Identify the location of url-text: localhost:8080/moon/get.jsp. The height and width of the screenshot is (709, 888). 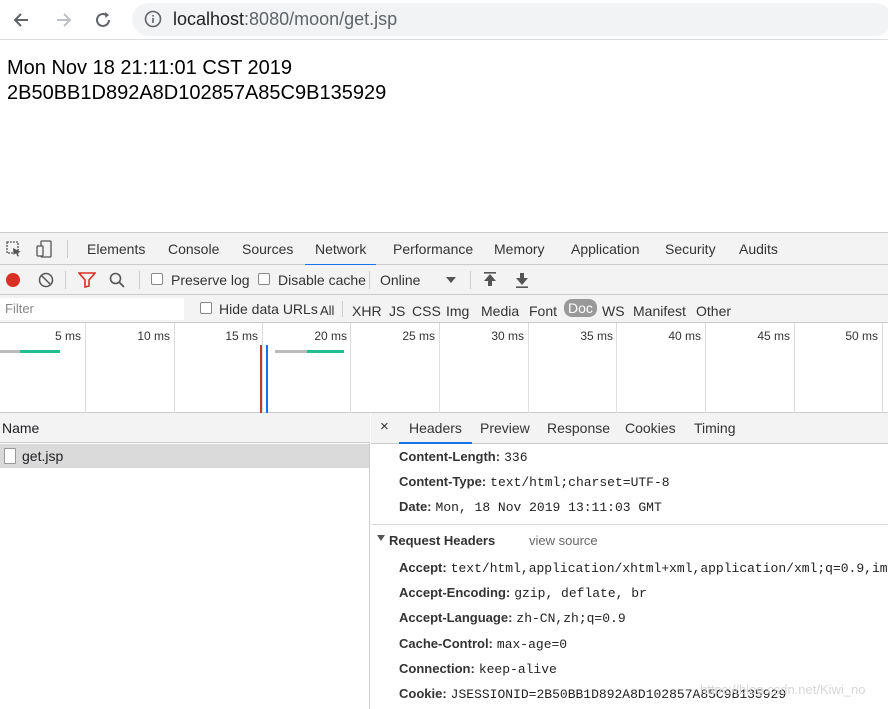
(285, 19).